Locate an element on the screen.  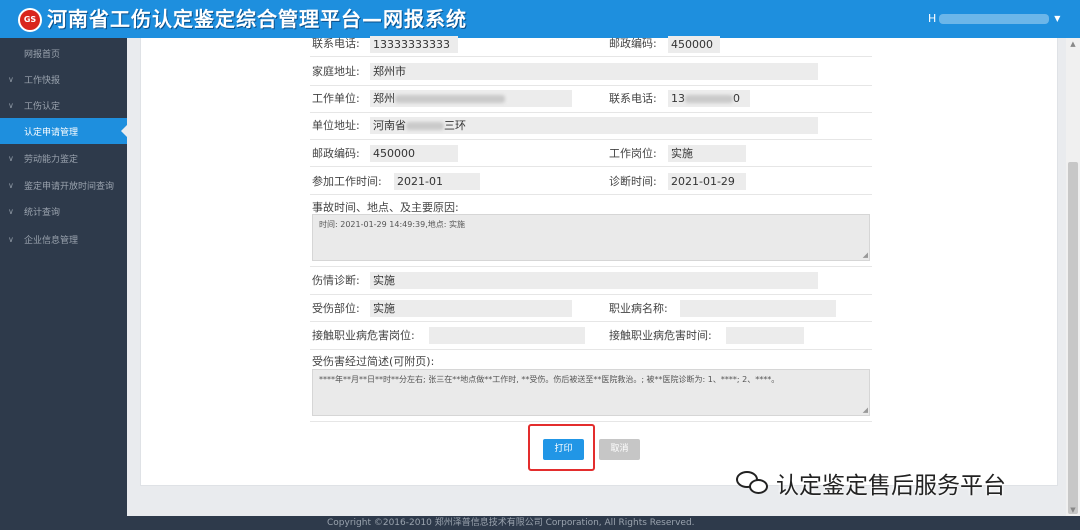
employer-phone-field: 13 0 is located at coordinates (709, 98).